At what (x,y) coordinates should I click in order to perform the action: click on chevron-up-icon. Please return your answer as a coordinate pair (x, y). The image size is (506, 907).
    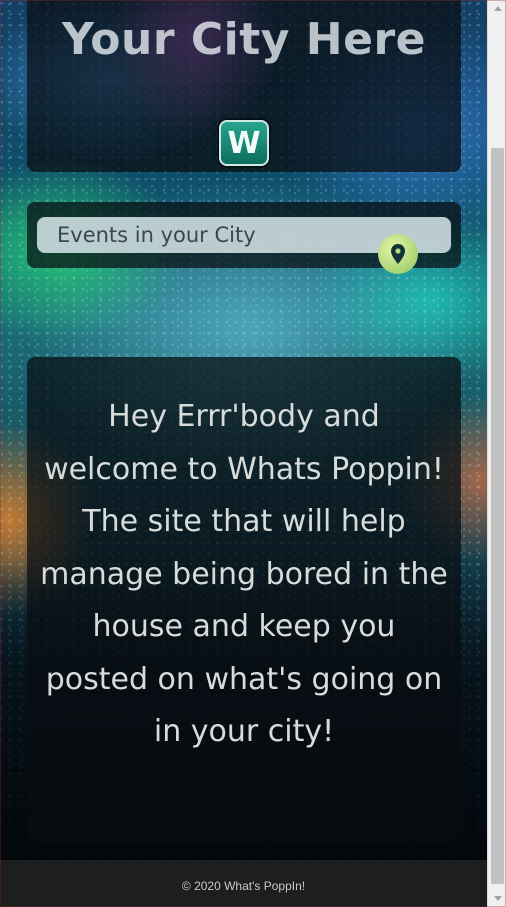
    Looking at the image, I should click on (497, 8).